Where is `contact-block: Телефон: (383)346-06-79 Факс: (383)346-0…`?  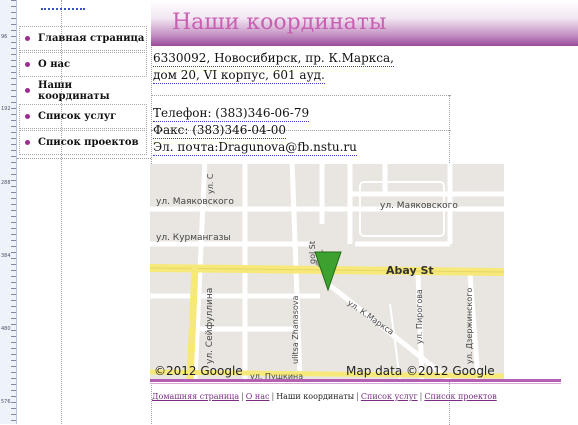 contact-block: Телефон: (383)346-06-79 Факс: (383)346-0… is located at coordinates (255, 130).